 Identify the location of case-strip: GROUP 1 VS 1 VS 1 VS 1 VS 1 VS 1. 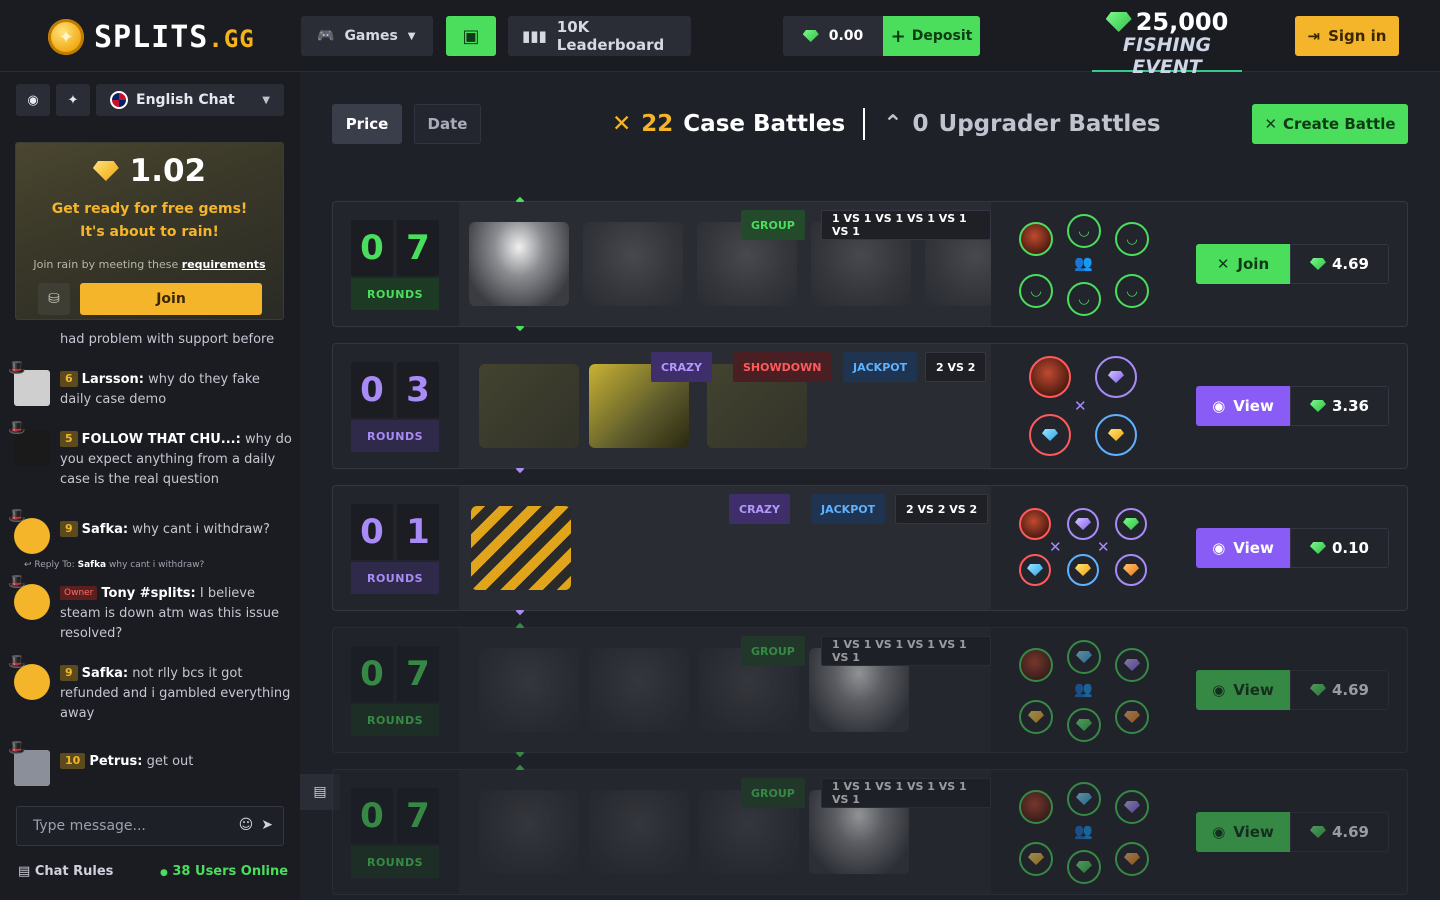
(725, 264).